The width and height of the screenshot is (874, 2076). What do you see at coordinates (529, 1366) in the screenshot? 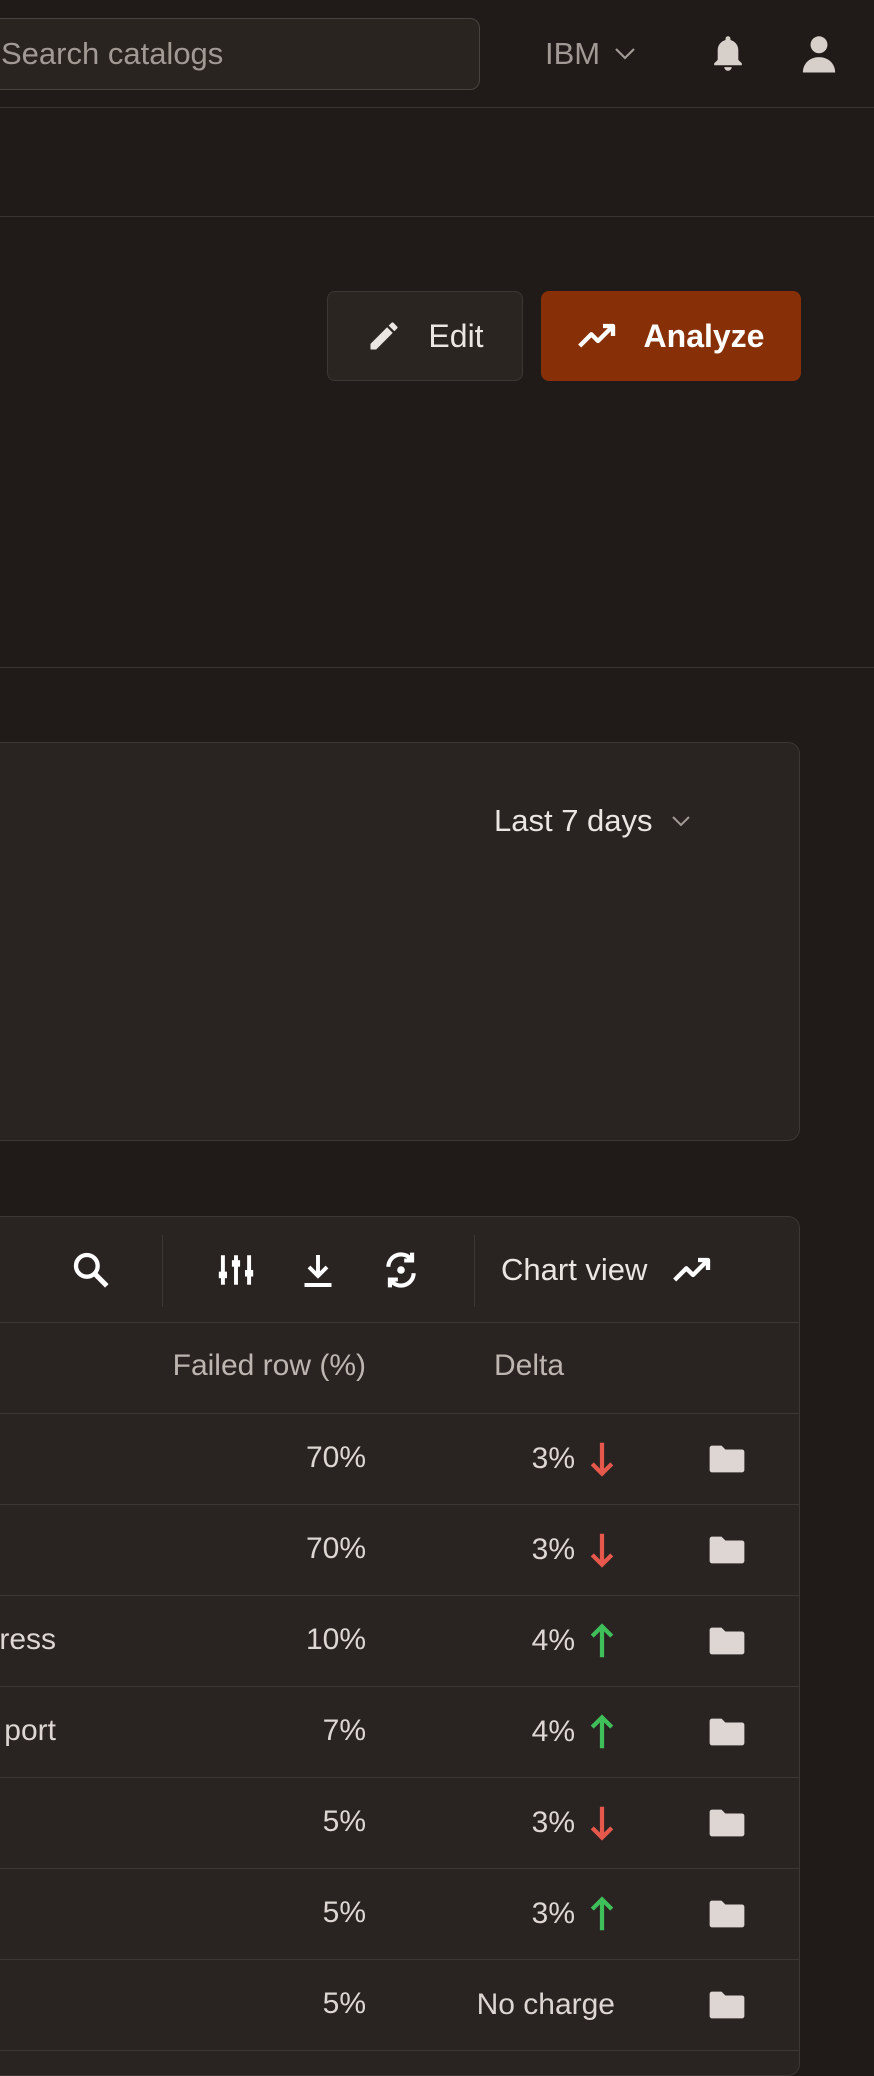
I see `column-header-delta: Delta` at bounding box center [529, 1366].